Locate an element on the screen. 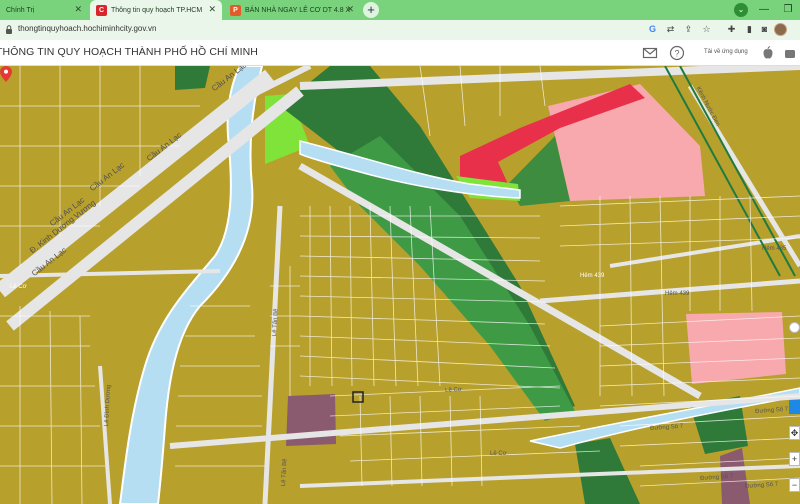 Image resolution: width=800 pixels, height=504 pixels. google-icon: G is located at coordinates (652, 29).